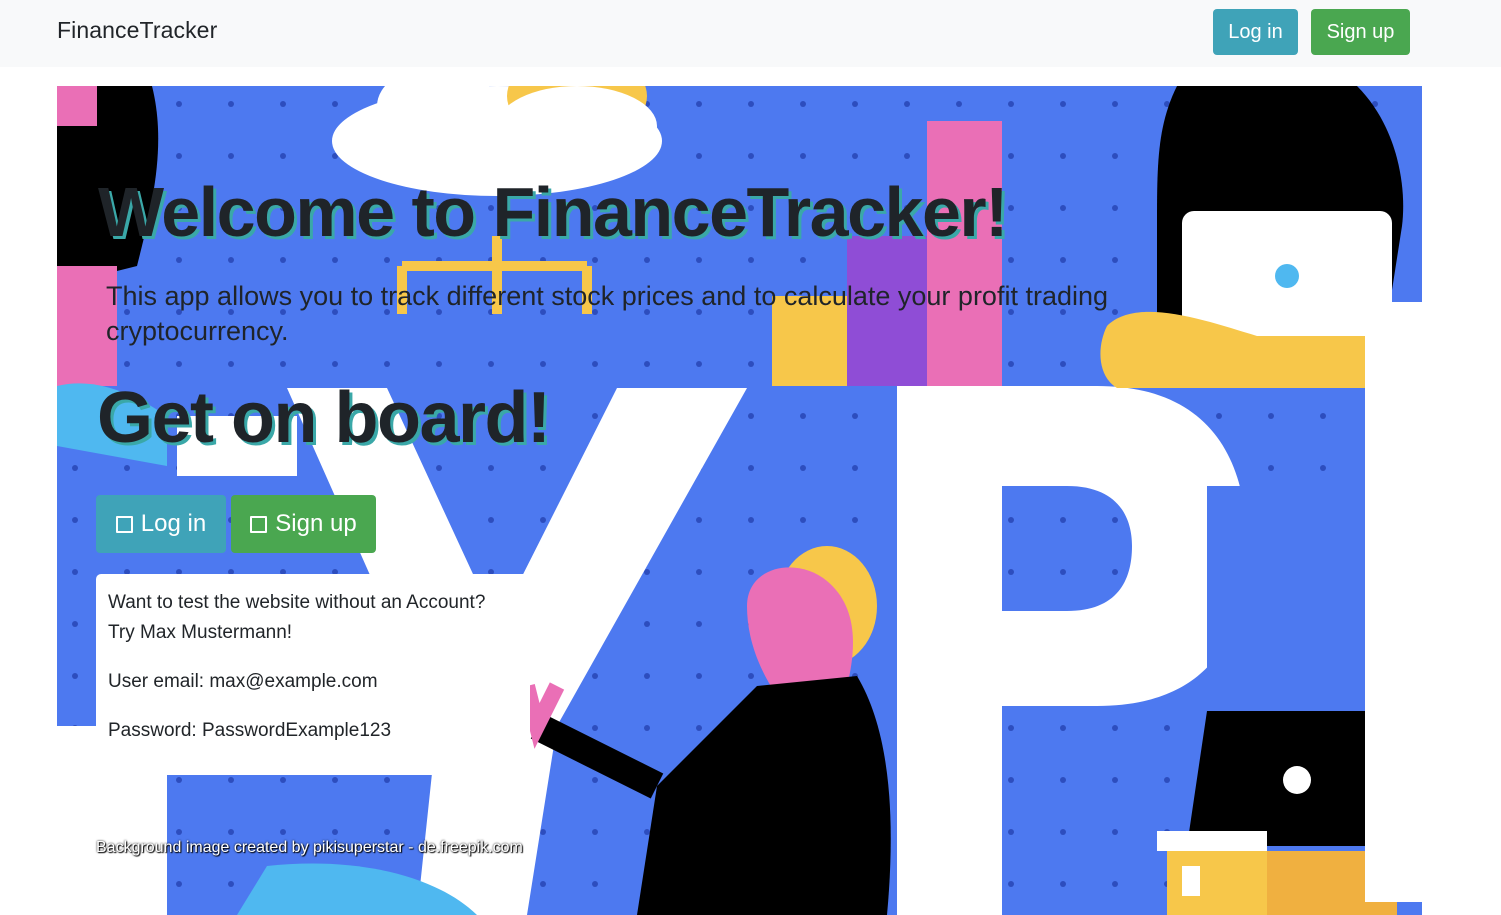 The width and height of the screenshot is (1501, 915). What do you see at coordinates (1360, 32) in the screenshot?
I see `nav-signup-button: Sign up` at bounding box center [1360, 32].